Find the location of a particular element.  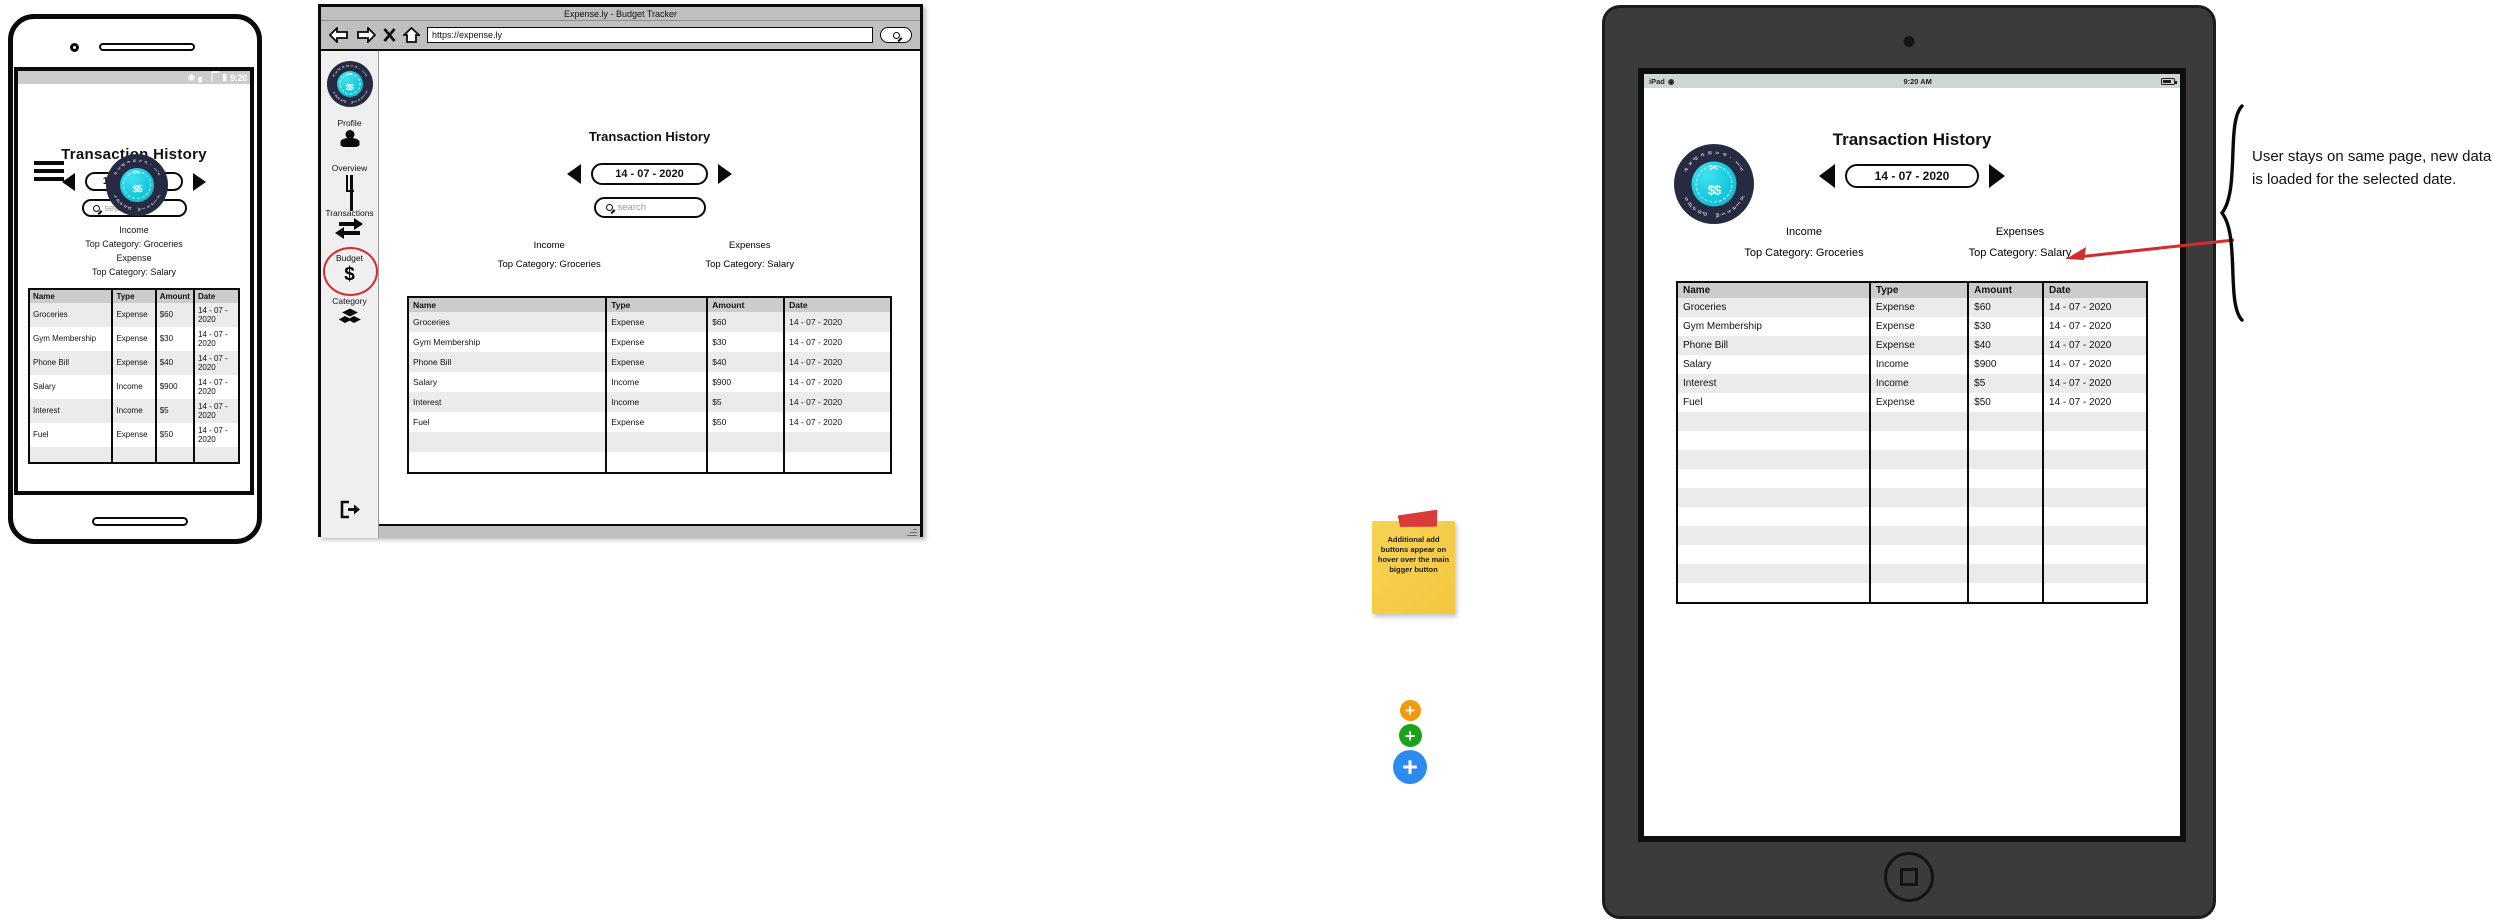

floating-action-button-stack: + + + is located at coordinates (1410, 742).